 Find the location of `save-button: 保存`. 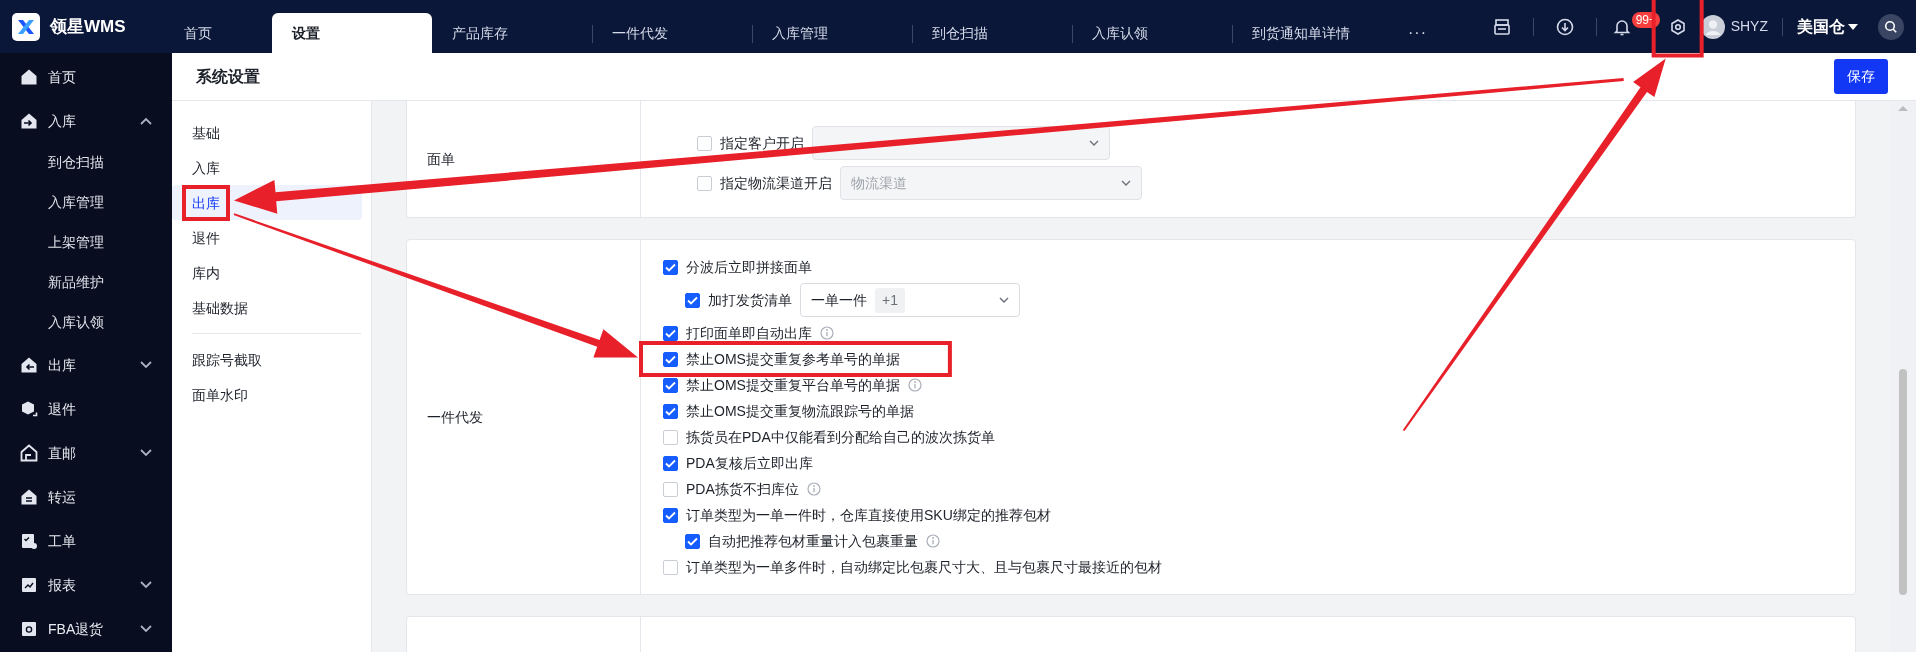

save-button: 保存 is located at coordinates (1861, 76).